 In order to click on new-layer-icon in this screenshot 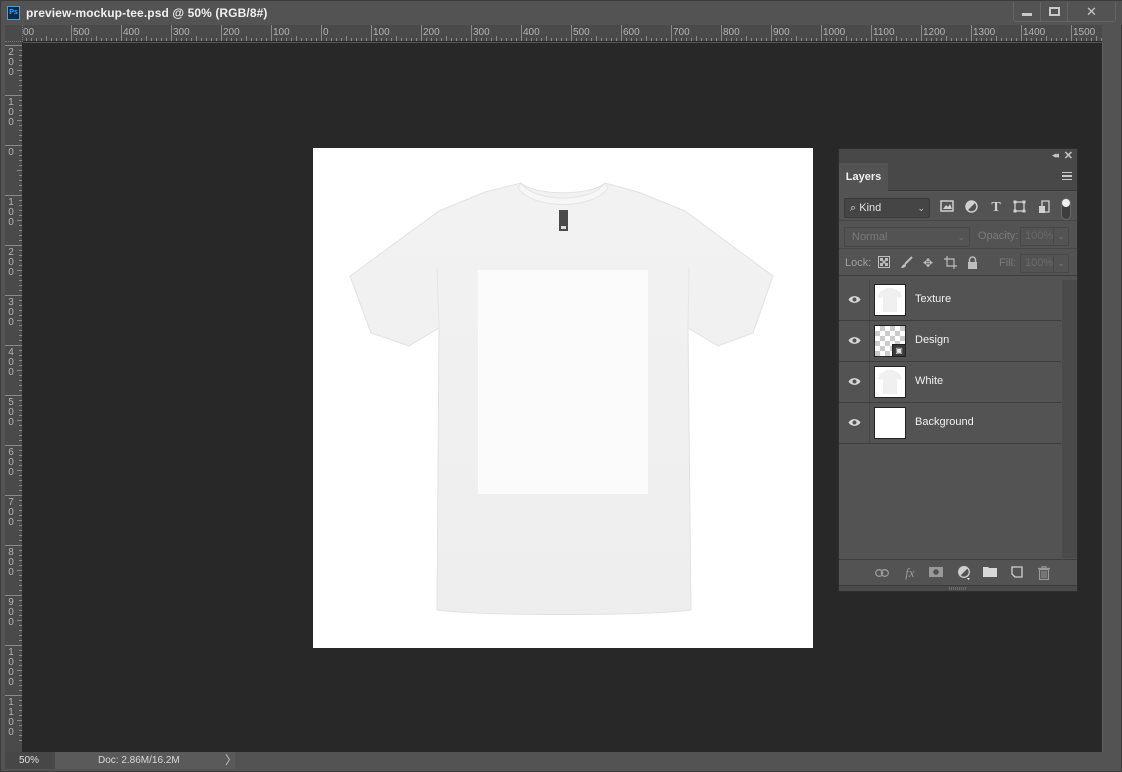, I will do `click(1017, 573)`.